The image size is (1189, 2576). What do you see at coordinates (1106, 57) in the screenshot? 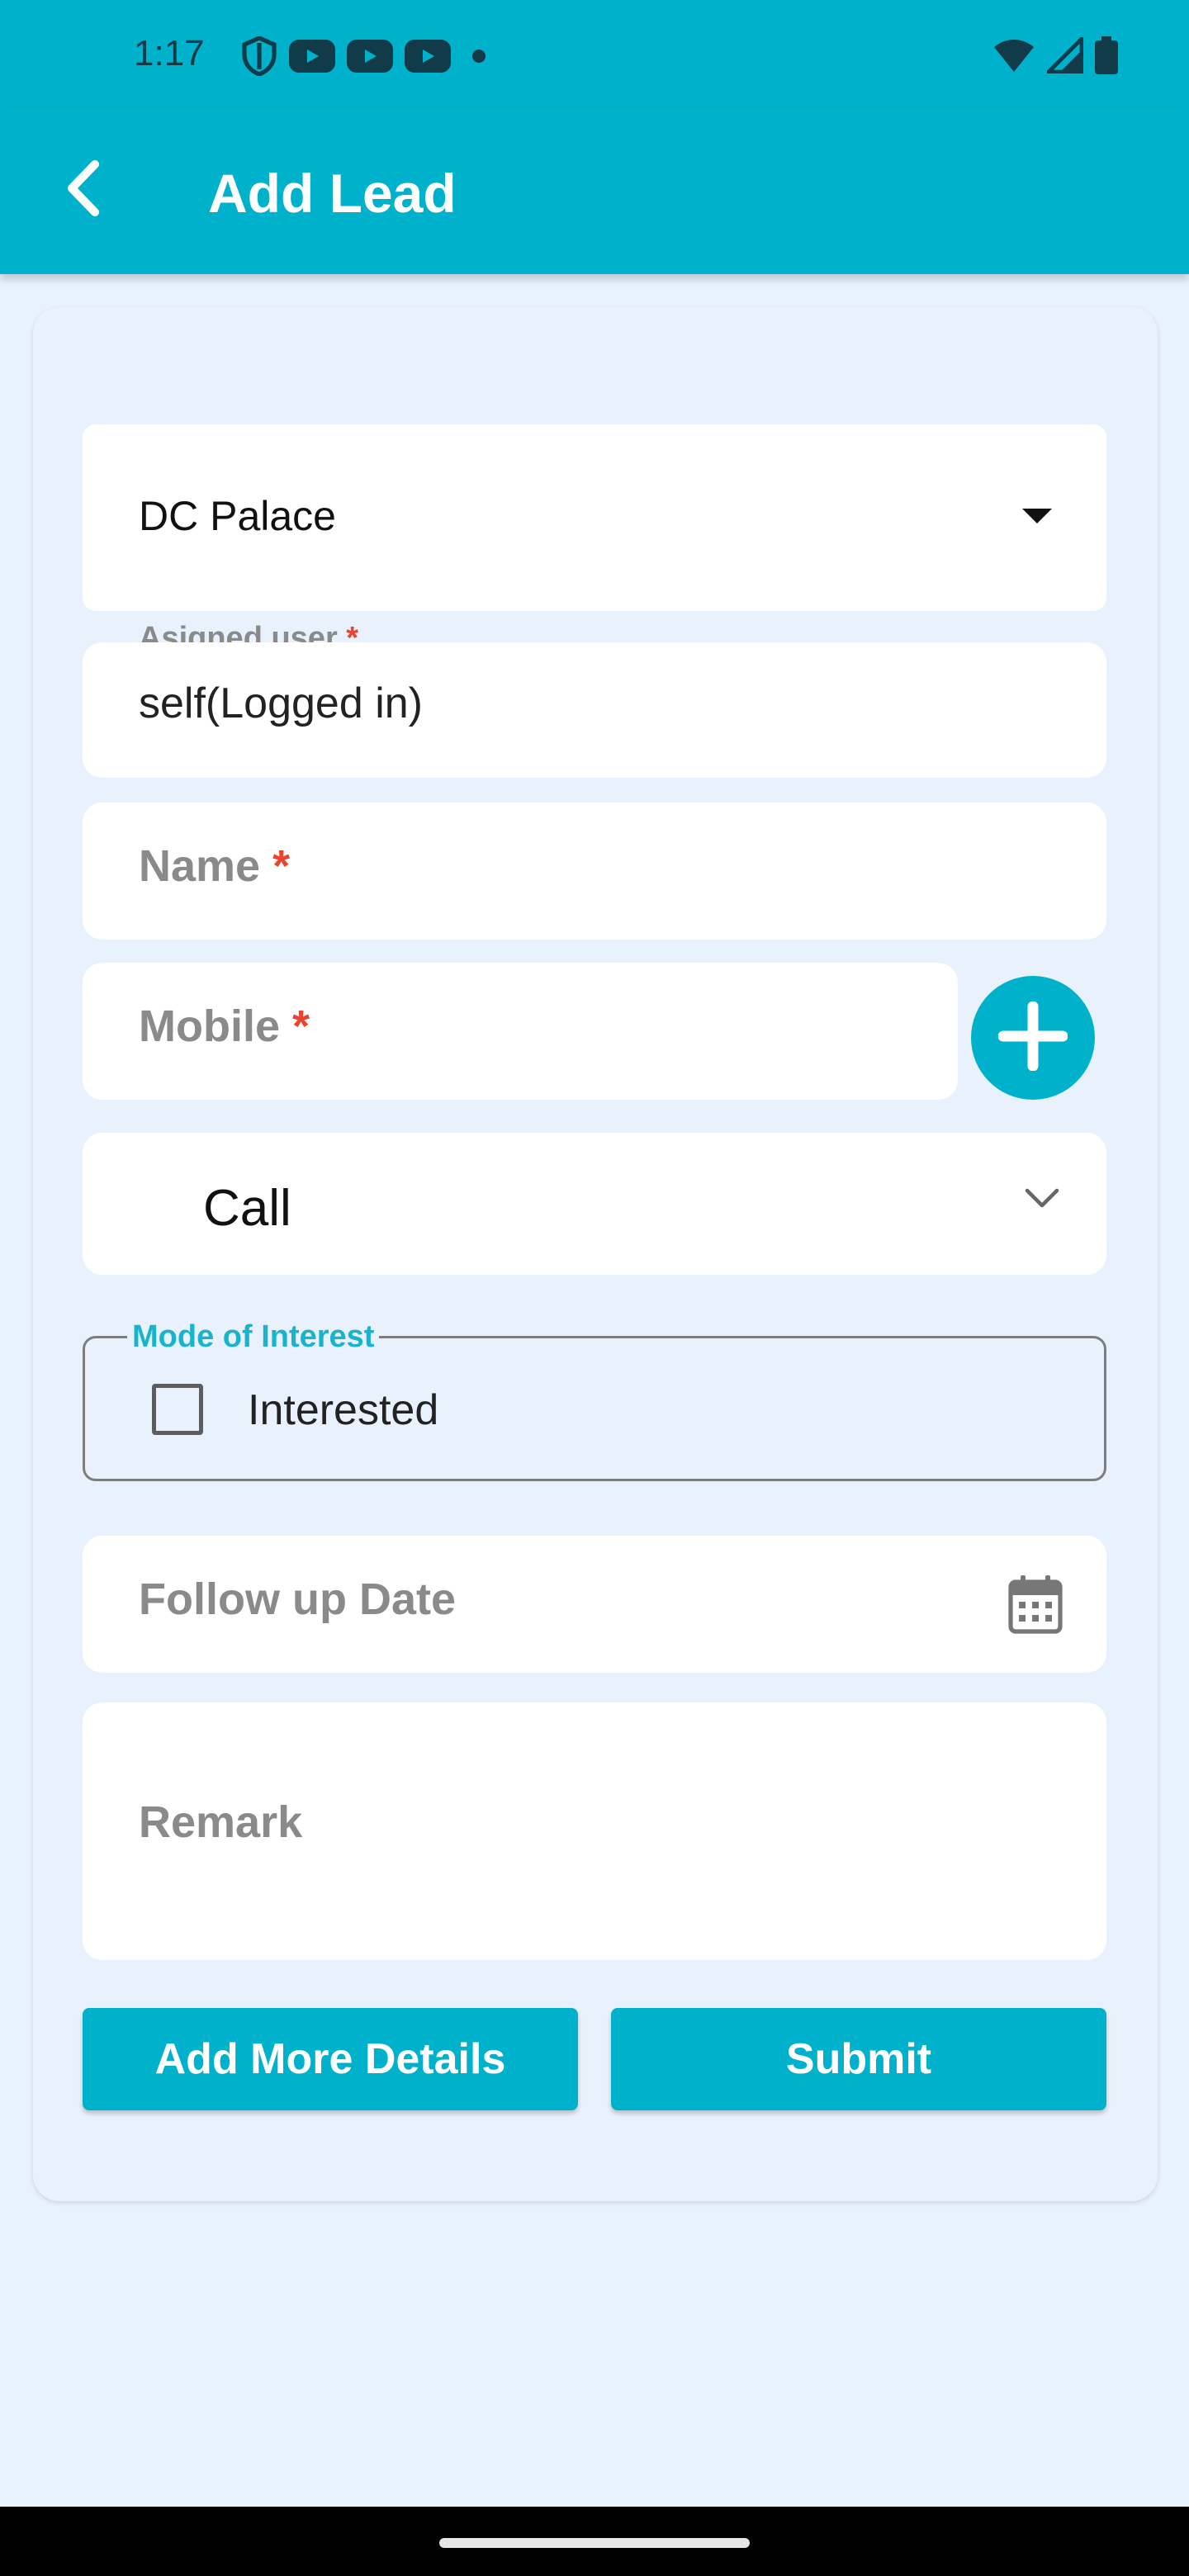
I see `battery-icon` at bounding box center [1106, 57].